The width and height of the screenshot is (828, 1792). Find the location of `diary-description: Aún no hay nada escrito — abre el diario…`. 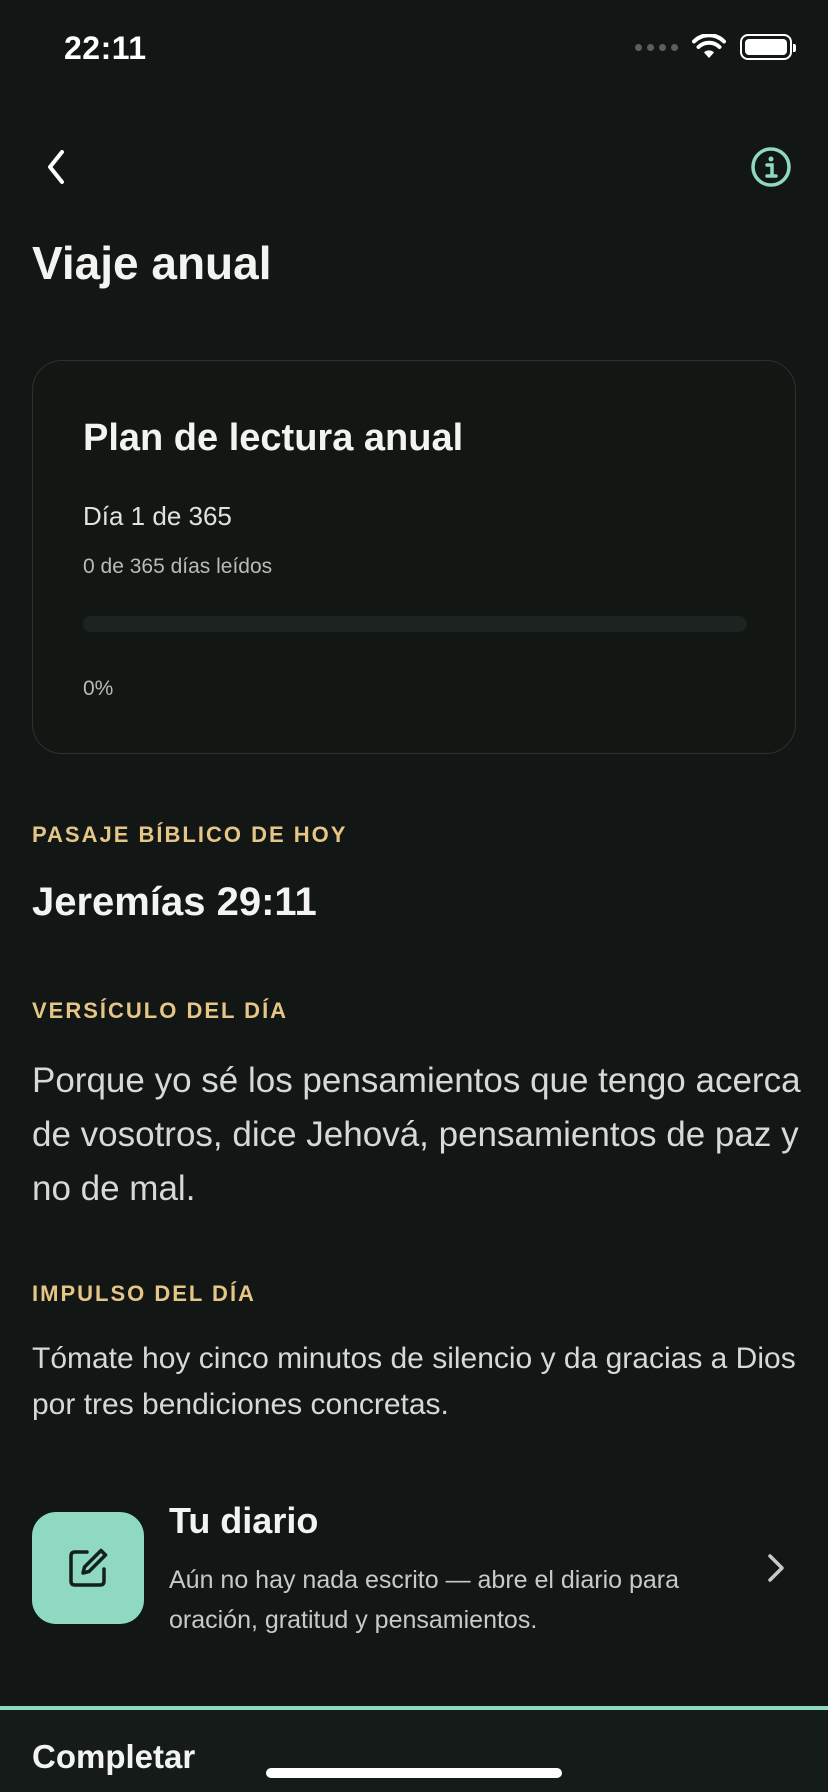

diary-description: Aún no hay nada escrito — abre el diario… is located at coordinates (424, 1600).